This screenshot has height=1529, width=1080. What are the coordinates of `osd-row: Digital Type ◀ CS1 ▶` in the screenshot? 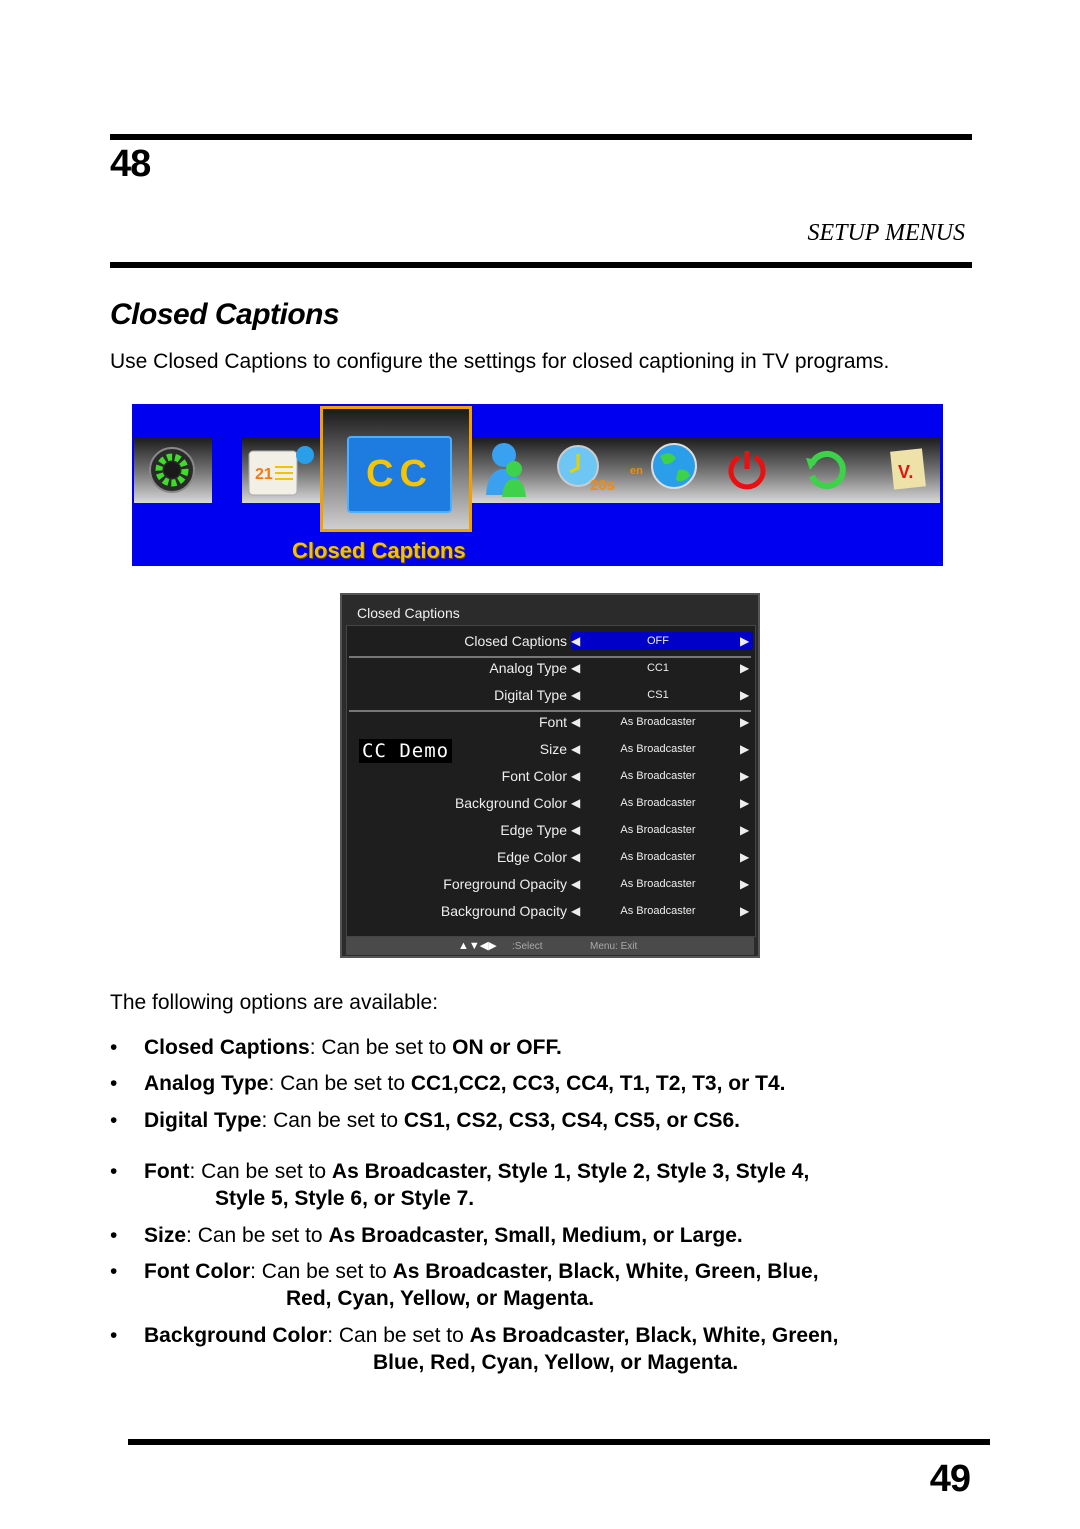 It's located at (551, 696).